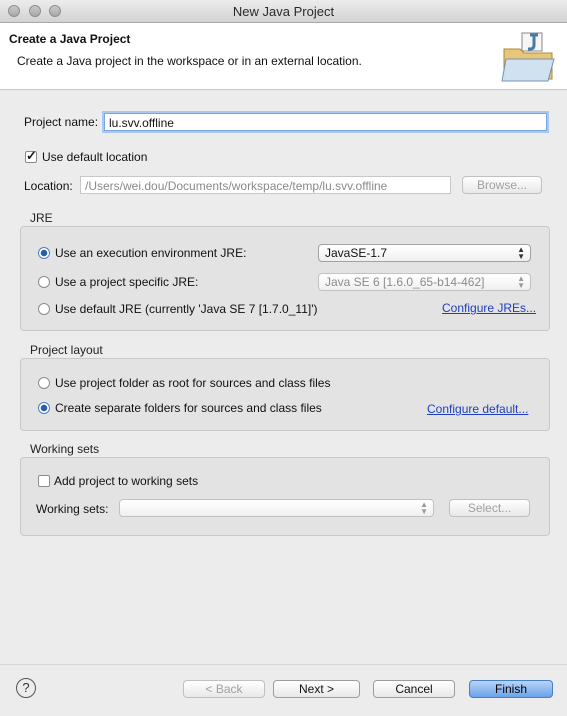 This screenshot has height=716, width=567. Describe the element at coordinates (285, 496) in the screenshot. I see `working-sets-group` at that location.